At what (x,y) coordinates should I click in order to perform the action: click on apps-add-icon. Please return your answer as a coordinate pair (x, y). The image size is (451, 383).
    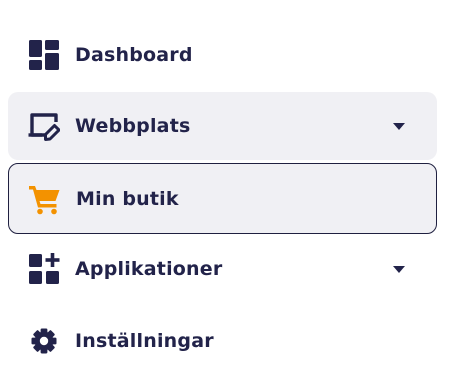
    Looking at the image, I should click on (44, 269).